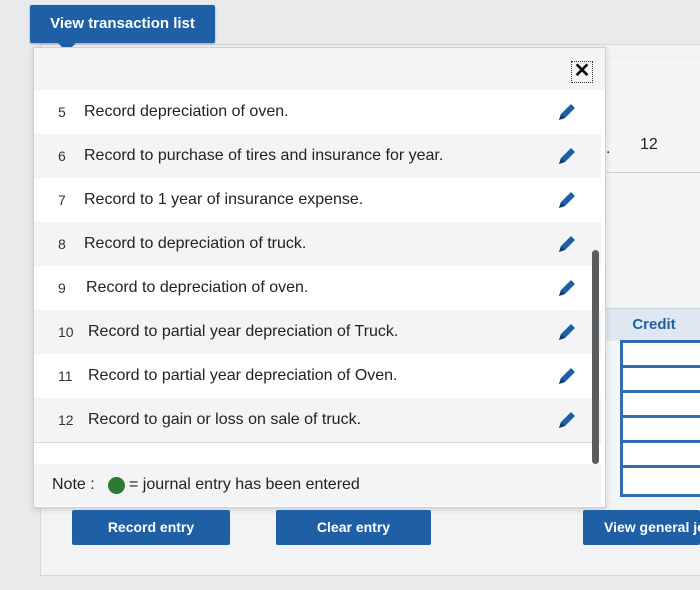 The height and width of the screenshot is (590, 700). I want to click on transaction-number: 11, so click(65, 376).